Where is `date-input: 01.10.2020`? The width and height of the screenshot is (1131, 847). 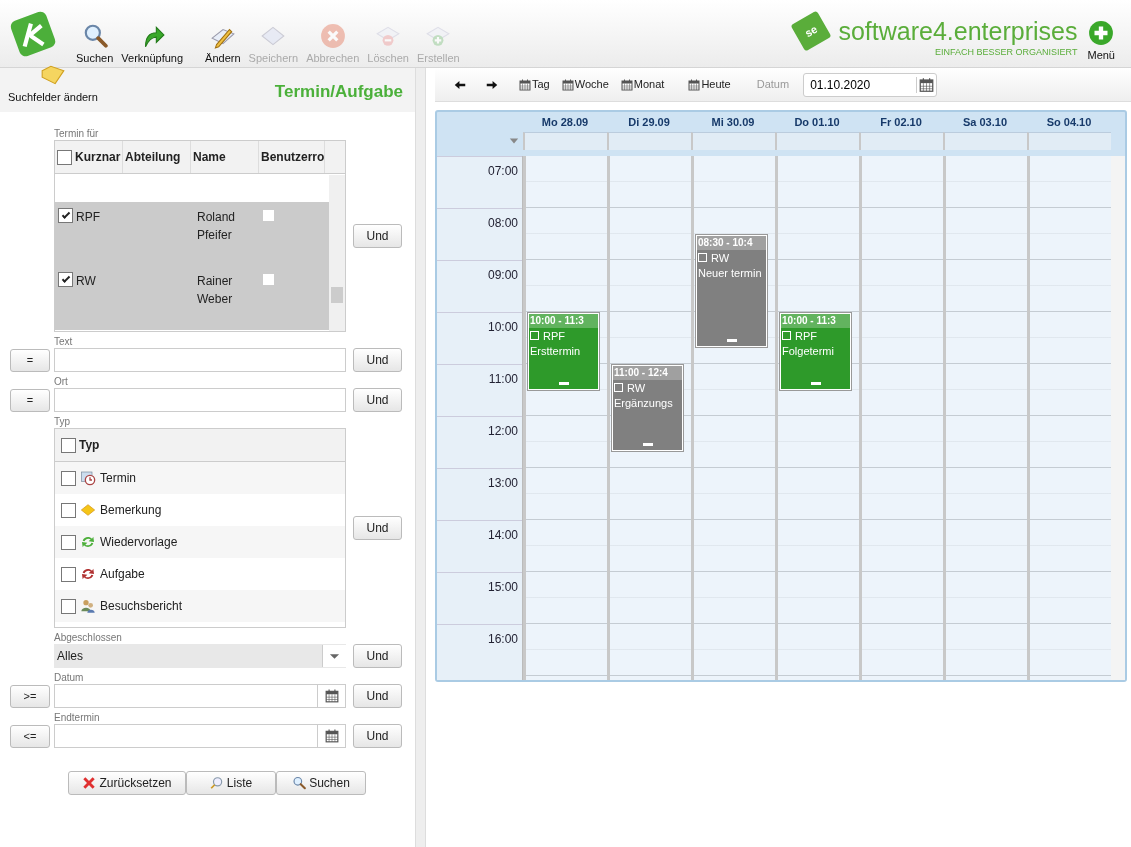
date-input: 01.10.2020 is located at coordinates (860, 84).